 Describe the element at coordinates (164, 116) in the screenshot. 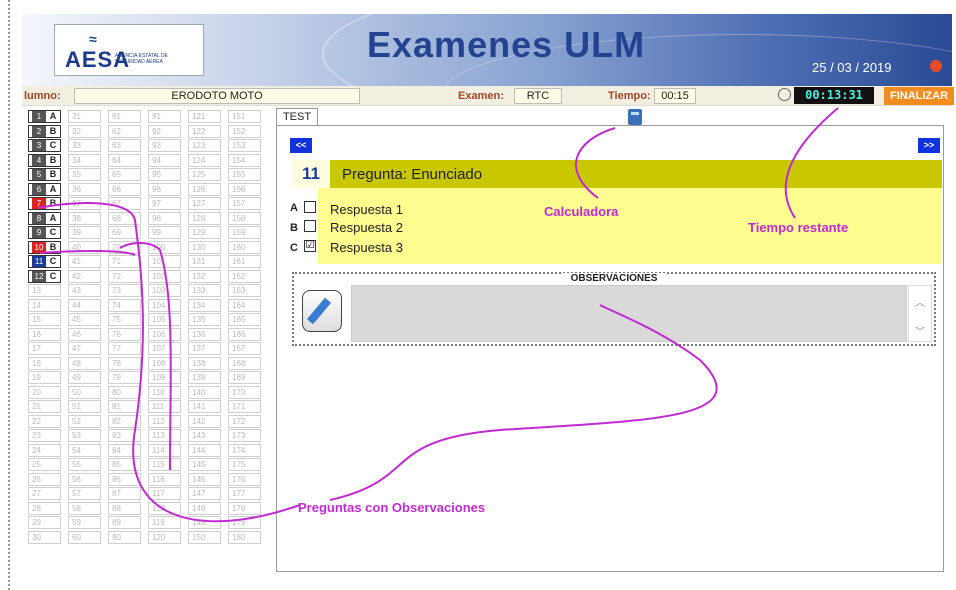

I see `grid-cell: 91` at that location.